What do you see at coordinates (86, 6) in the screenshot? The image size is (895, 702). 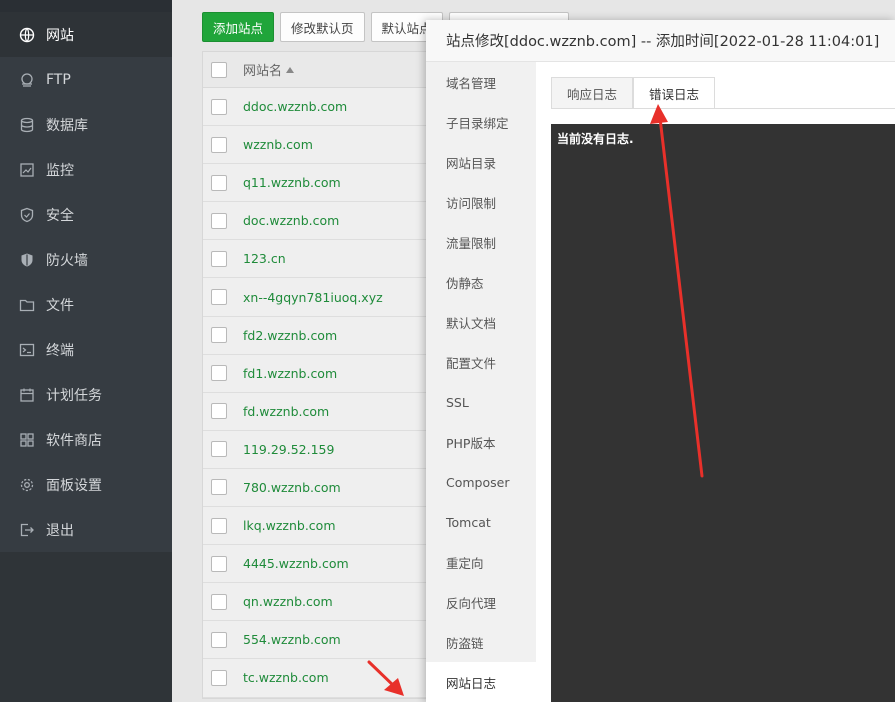 I see `nav-top-strip` at bounding box center [86, 6].